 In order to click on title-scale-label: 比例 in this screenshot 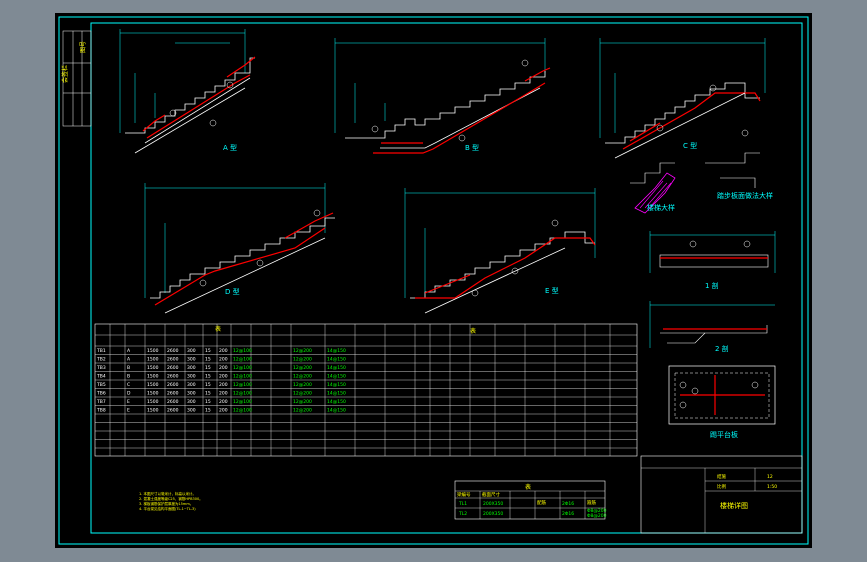, I will do `click(721, 486)`.